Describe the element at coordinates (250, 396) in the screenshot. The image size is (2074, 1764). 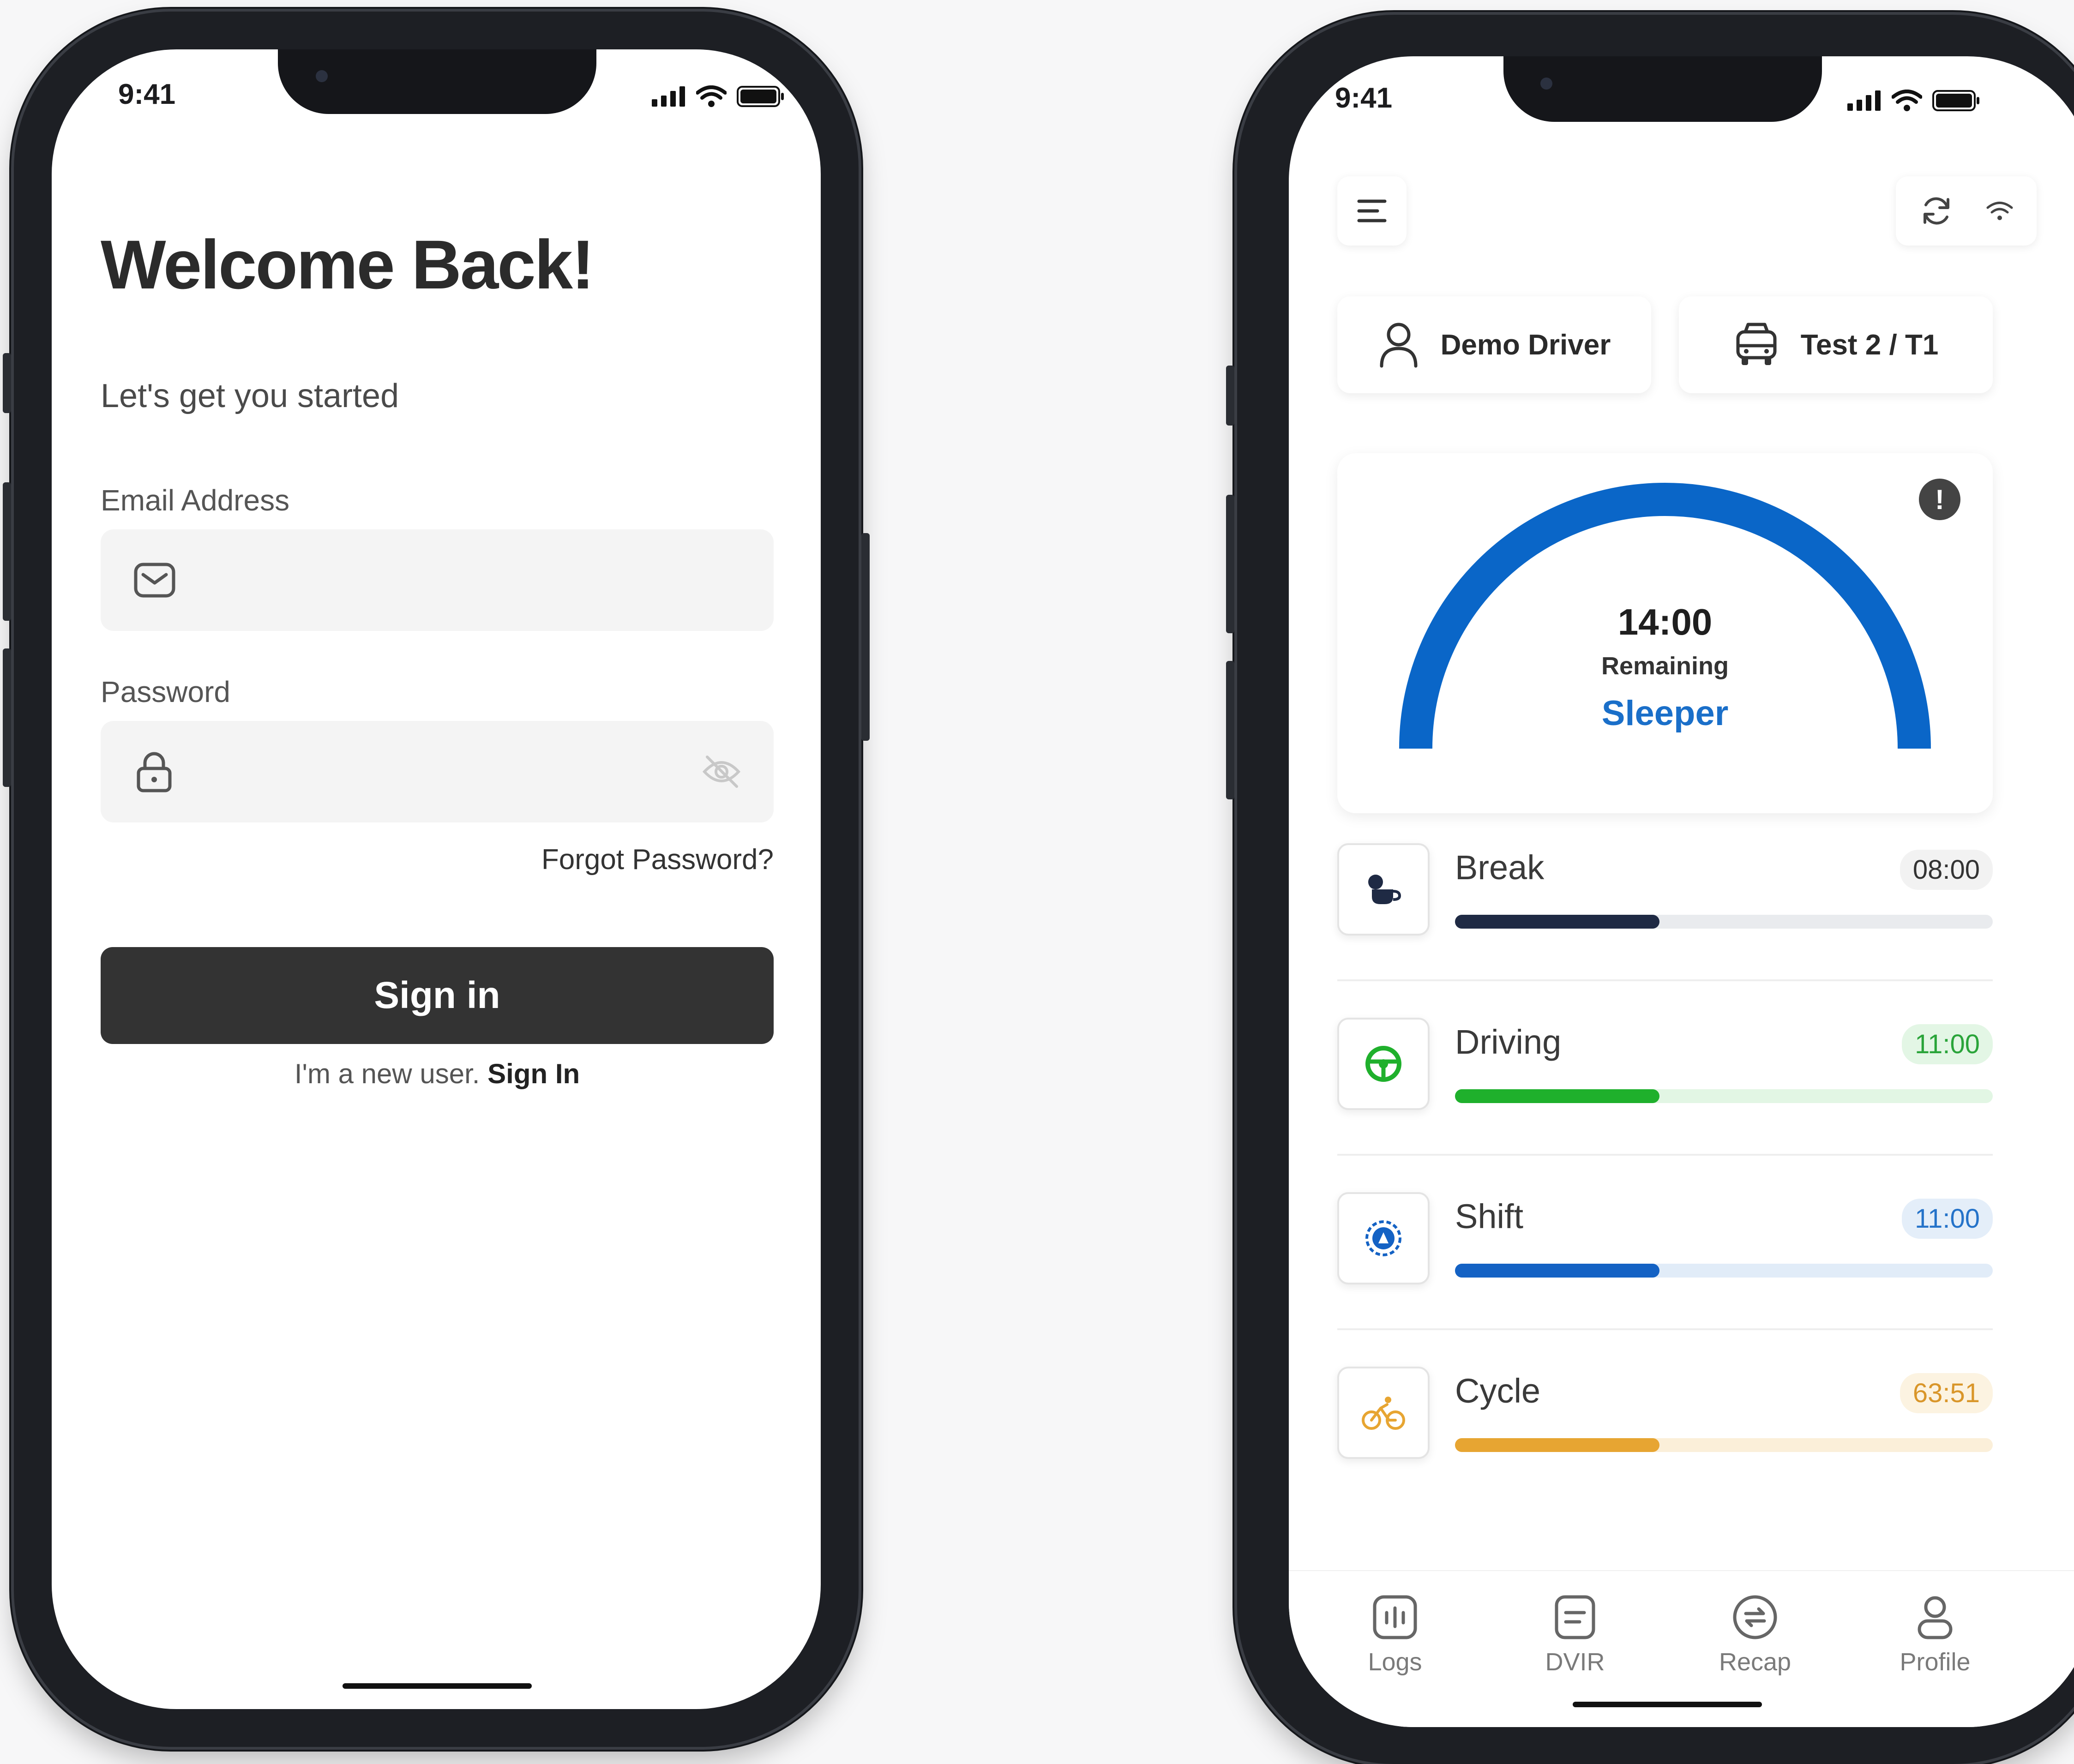
I see `page-subtitle: Let's get you started` at that location.